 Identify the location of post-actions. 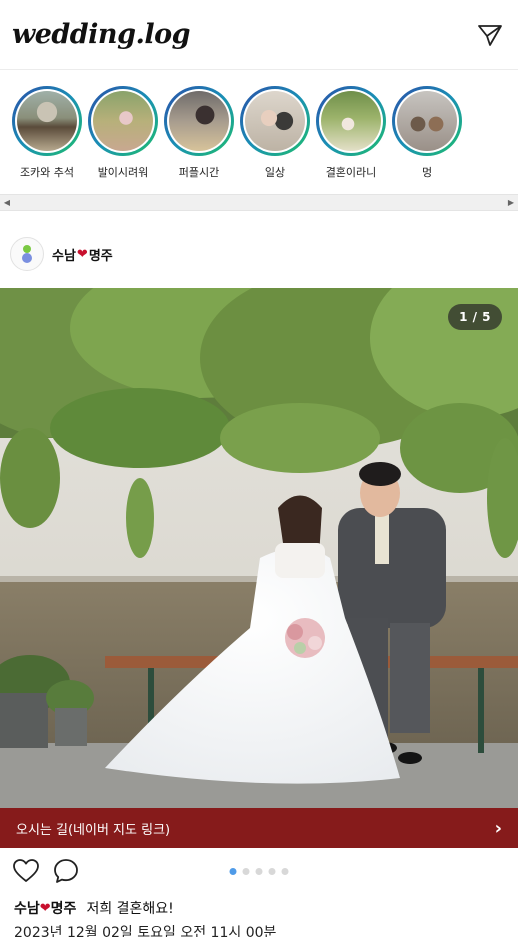
(259, 871).